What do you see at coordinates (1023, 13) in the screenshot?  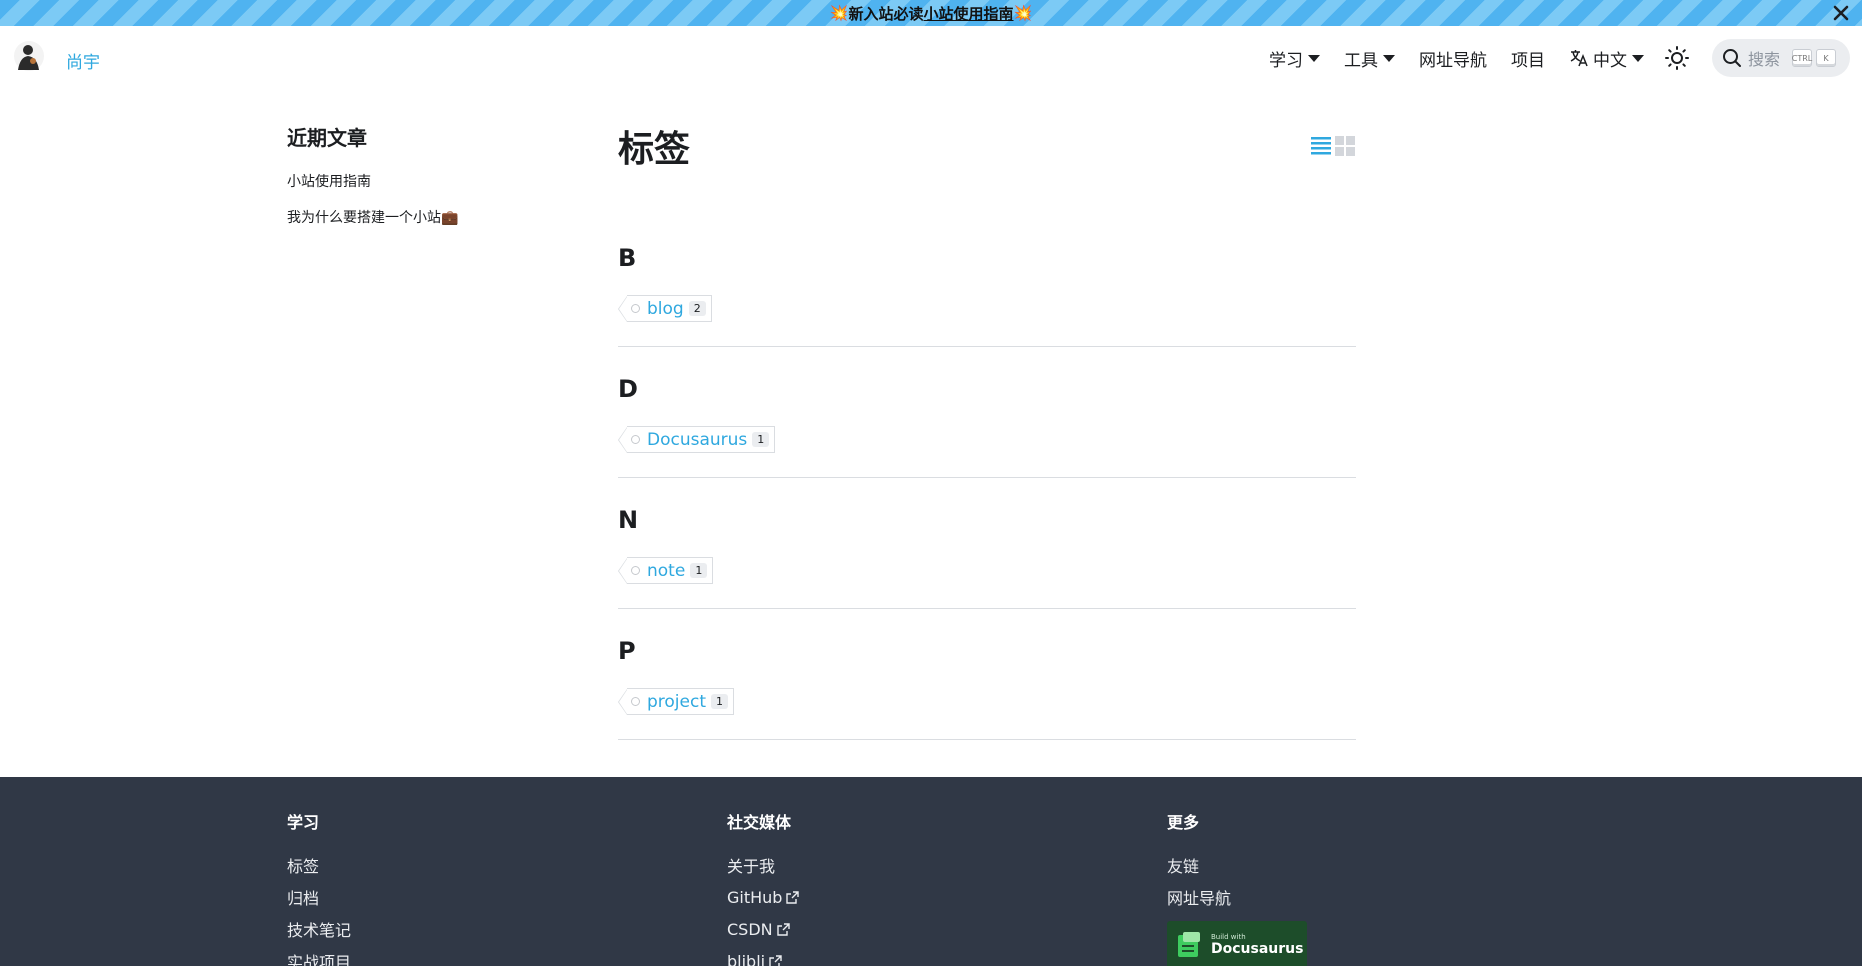 I see `announcement-emoji-right: 💥` at bounding box center [1023, 13].